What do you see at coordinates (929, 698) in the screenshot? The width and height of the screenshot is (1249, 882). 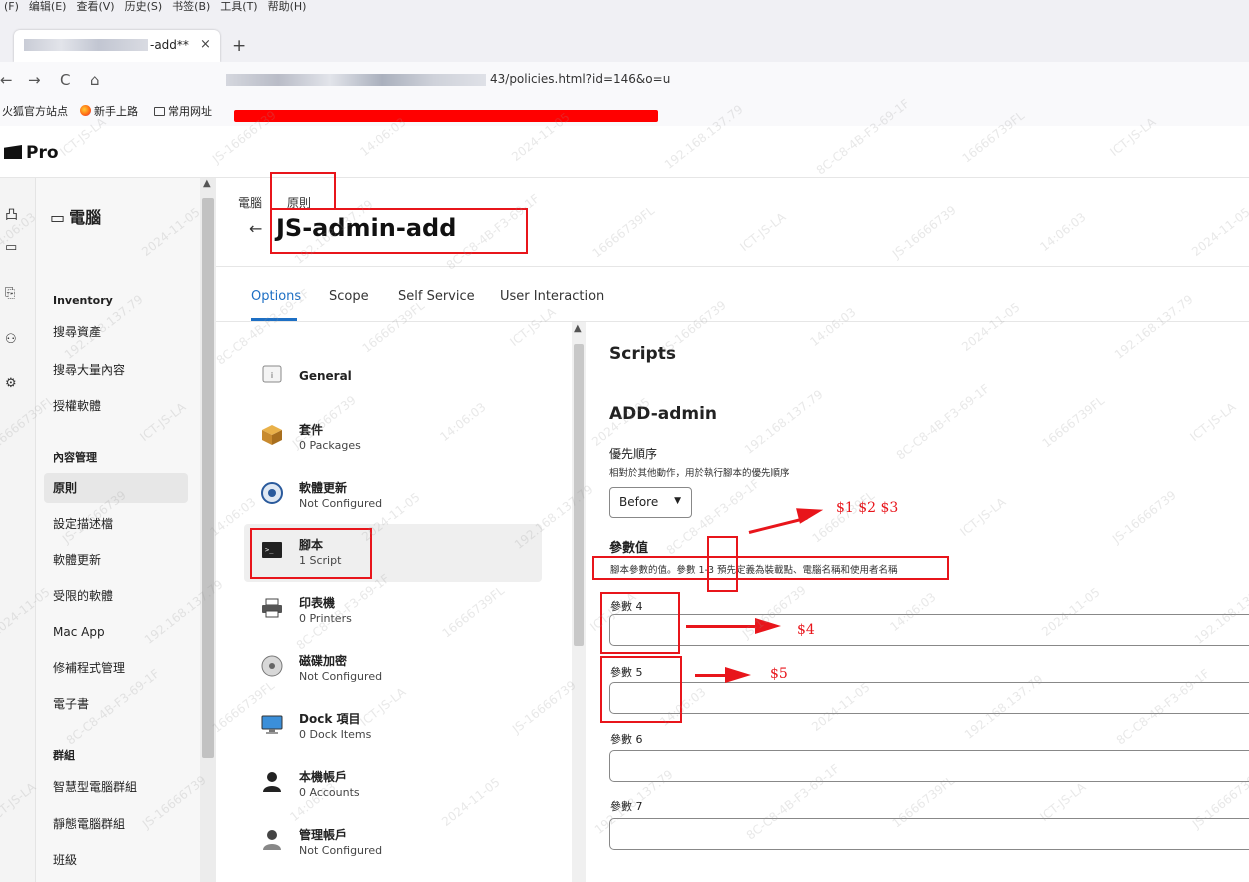 I see `param-5-input` at bounding box center [929, 698].